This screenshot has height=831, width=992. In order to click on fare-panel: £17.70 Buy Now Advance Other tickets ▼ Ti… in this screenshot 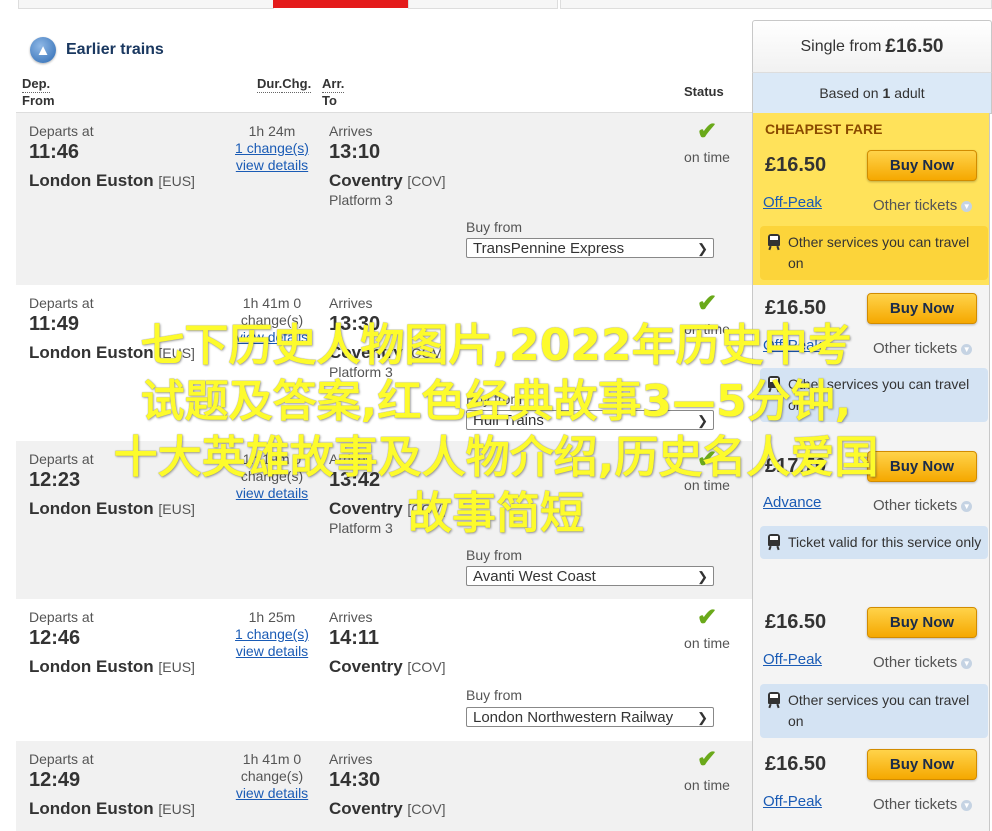, I will do `click(871, 520)`.